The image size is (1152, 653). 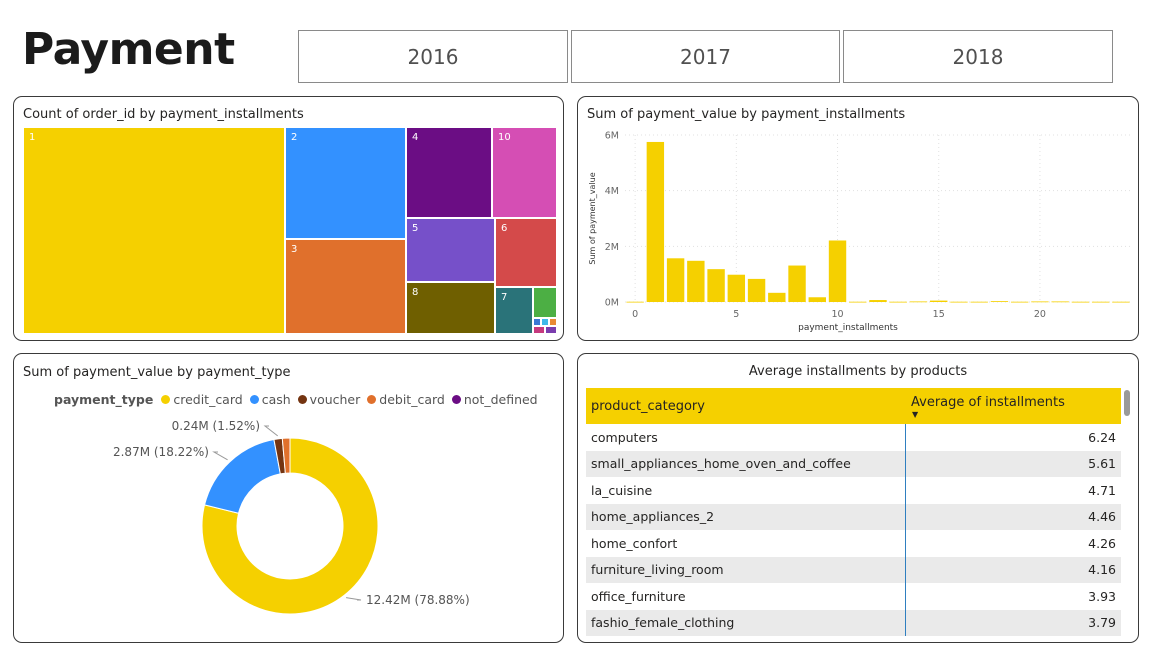 What do you see at coordinates (433, 56) in the screenshot?
I see `year-slicer-2016: 2016` at bounding box center [433, 56].